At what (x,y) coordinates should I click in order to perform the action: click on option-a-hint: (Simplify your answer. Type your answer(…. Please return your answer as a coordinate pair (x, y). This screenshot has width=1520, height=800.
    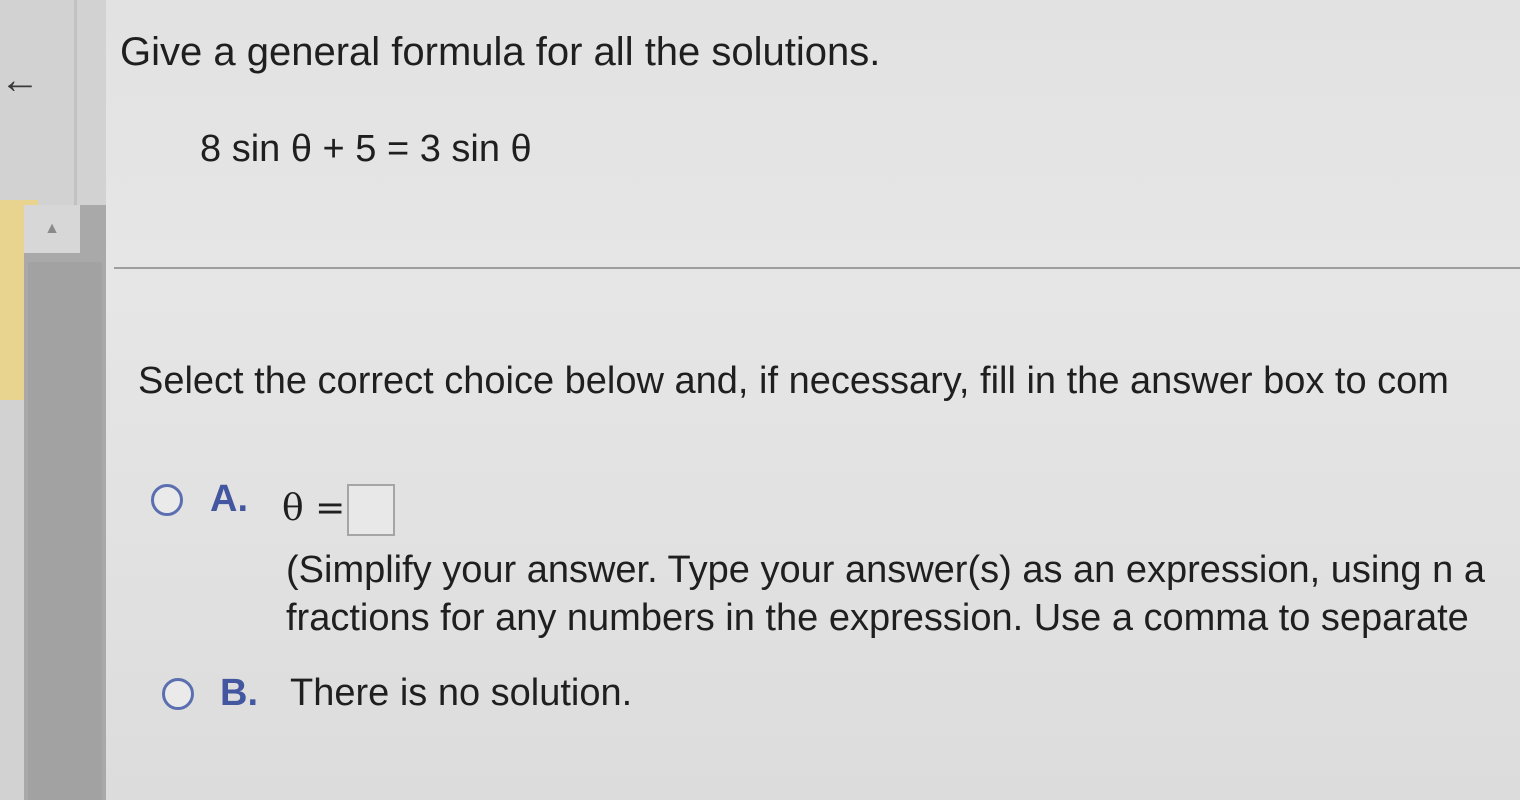
    Looking at the image, I should click on (885, 594).